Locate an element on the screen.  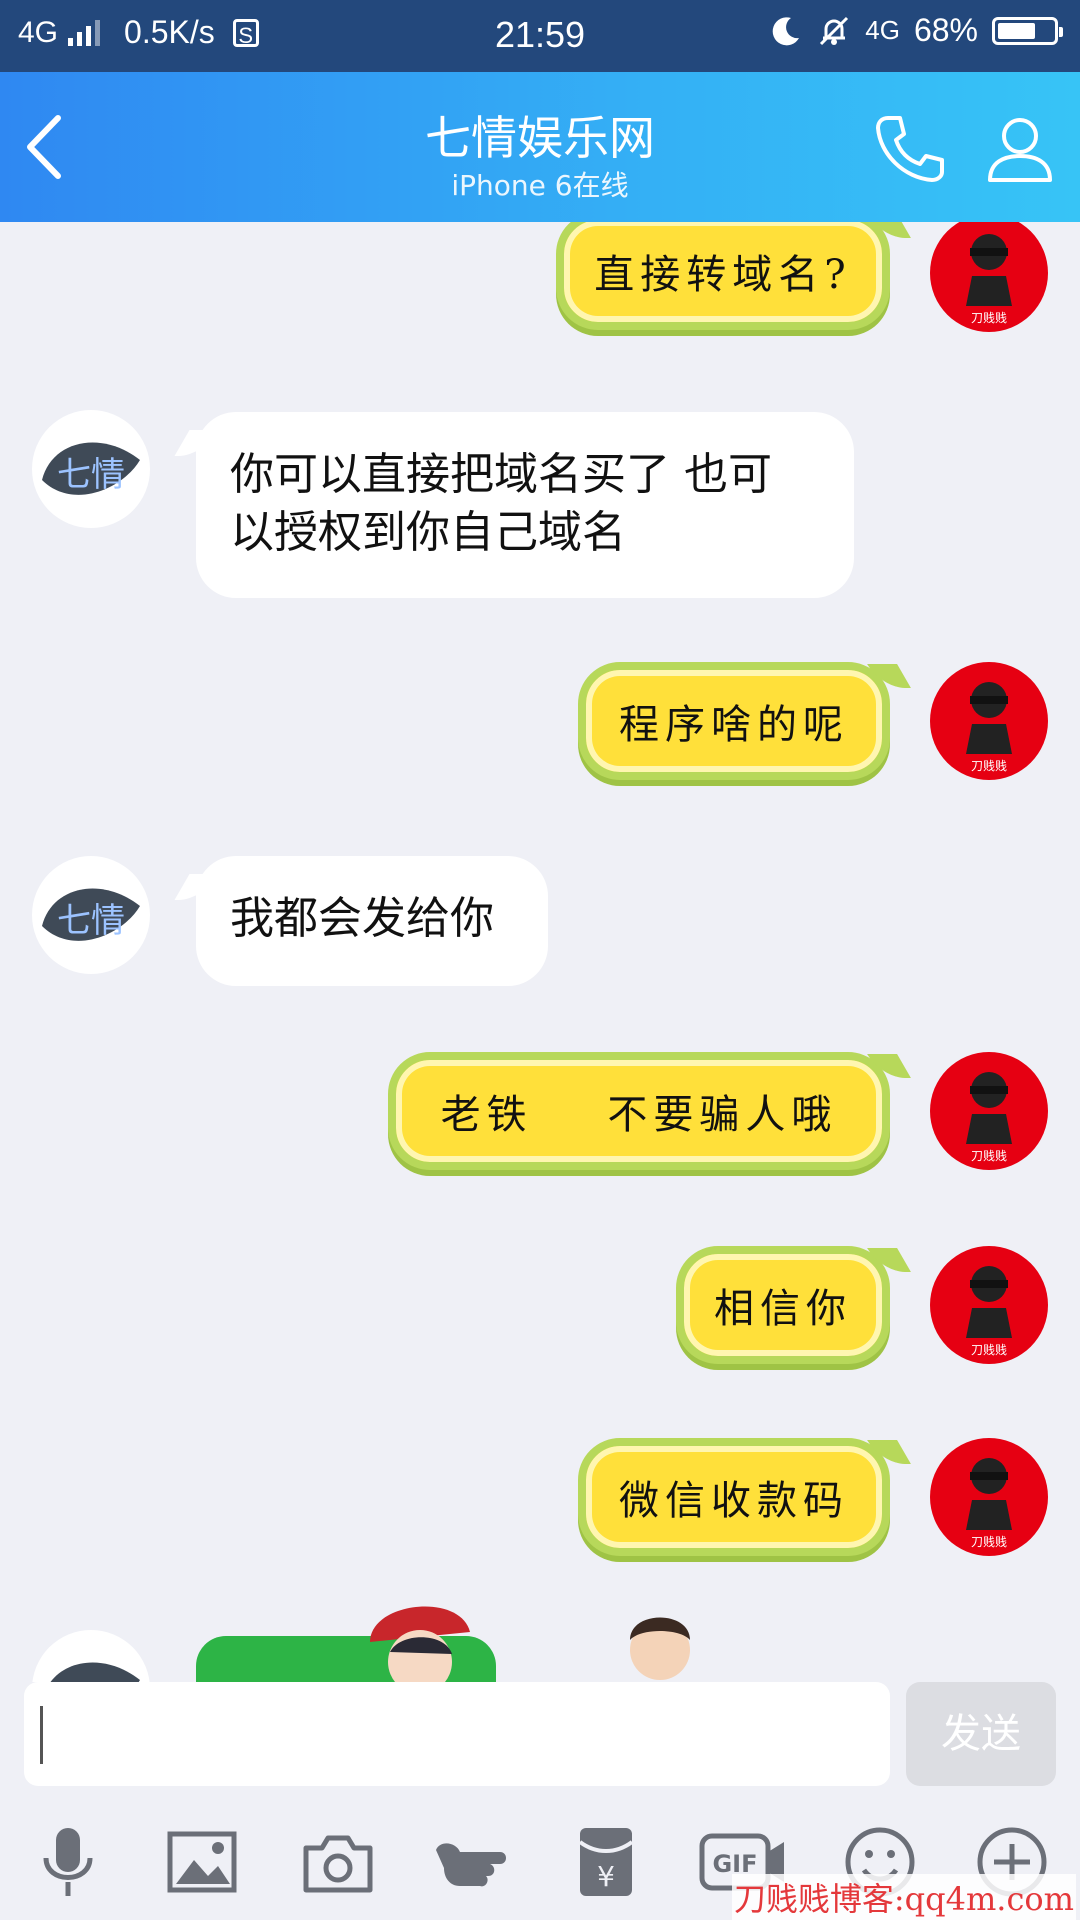
text-cursor is located at coordinates (41, 1735).